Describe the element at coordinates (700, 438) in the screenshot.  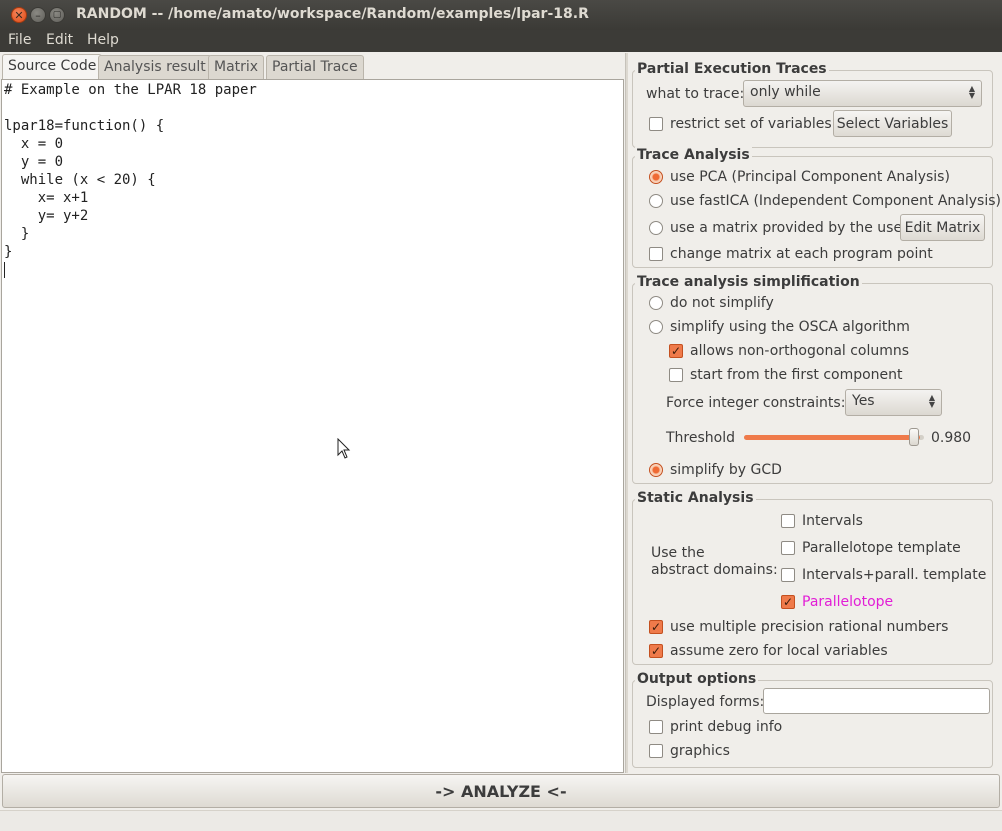
I see `threshold-label: Threshold` at that location.